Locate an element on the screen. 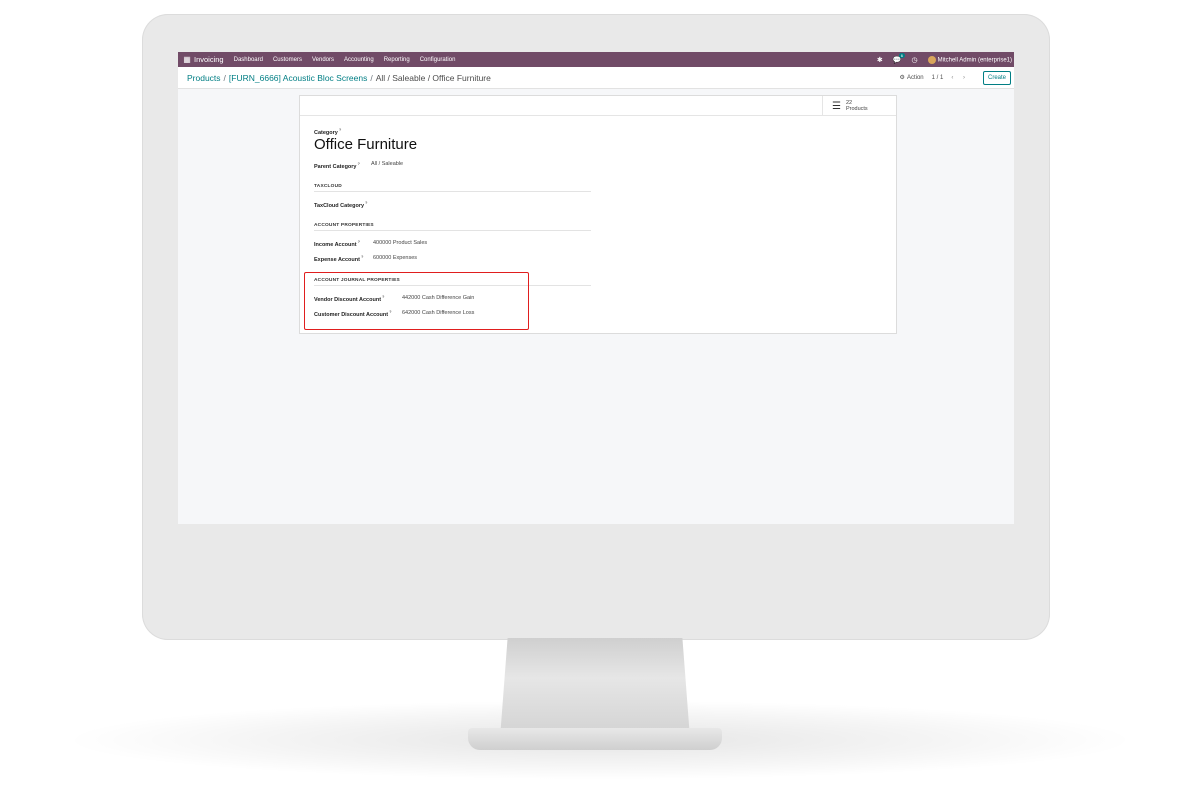 The image size is (1200, 800). breadcrumb-products: Products is located at coordinates (204, 78).